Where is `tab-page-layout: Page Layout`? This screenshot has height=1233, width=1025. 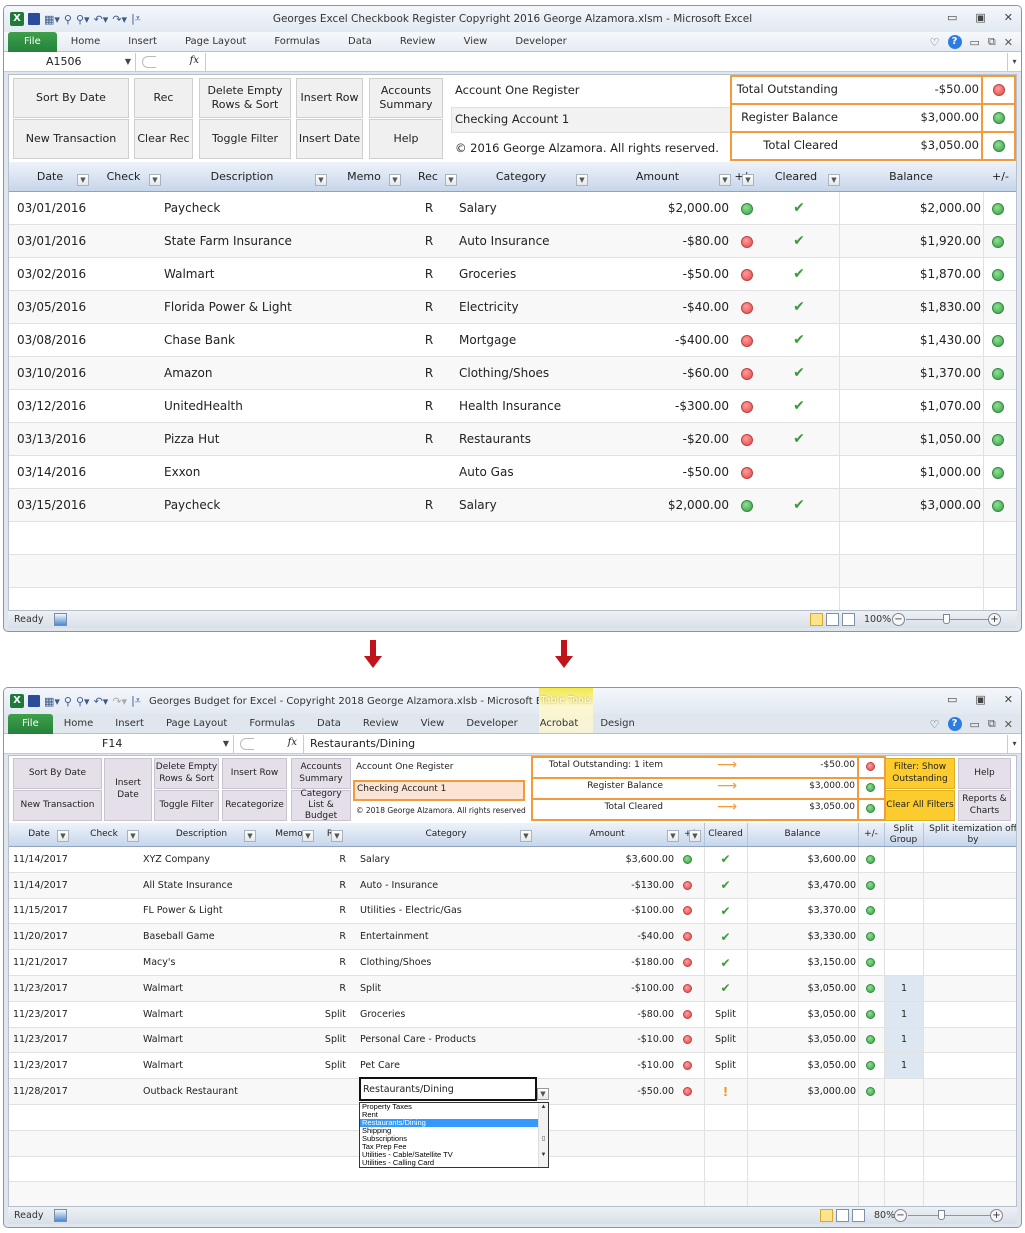
tab-page-layout: Page Layout is located at coordinates (215, 42).